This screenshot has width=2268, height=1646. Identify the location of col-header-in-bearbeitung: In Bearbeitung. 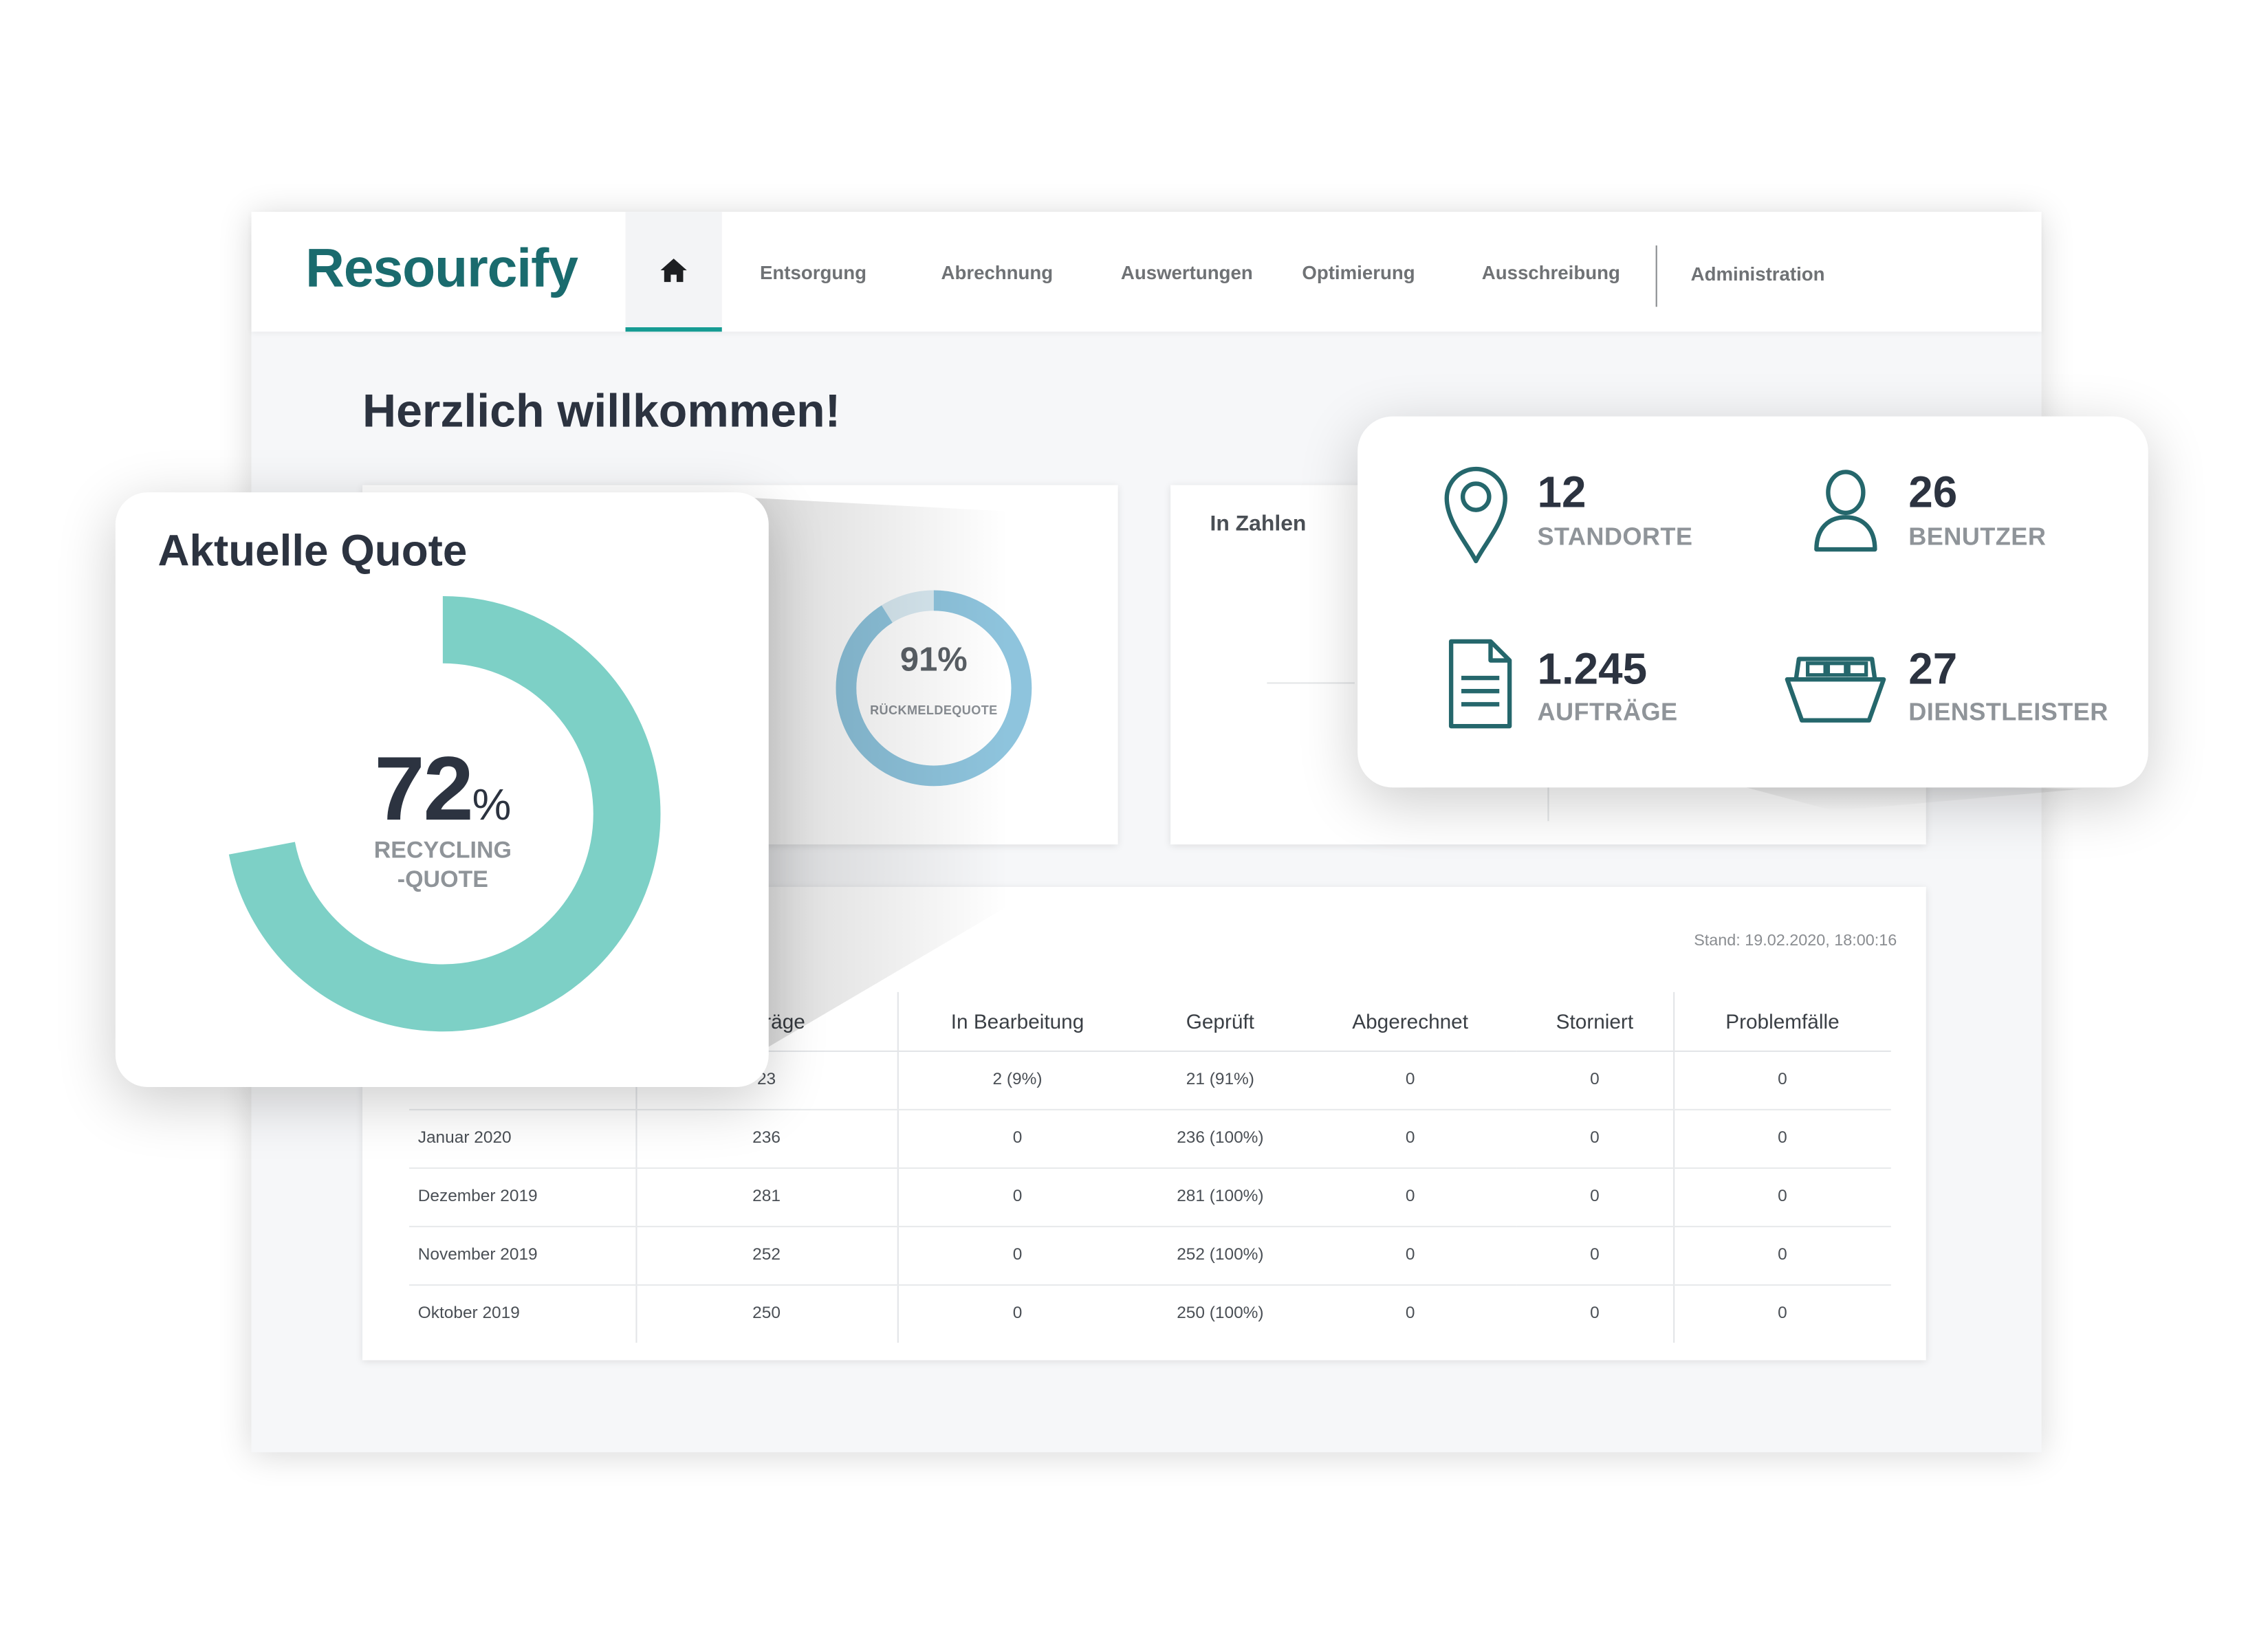
(1017, 1021).